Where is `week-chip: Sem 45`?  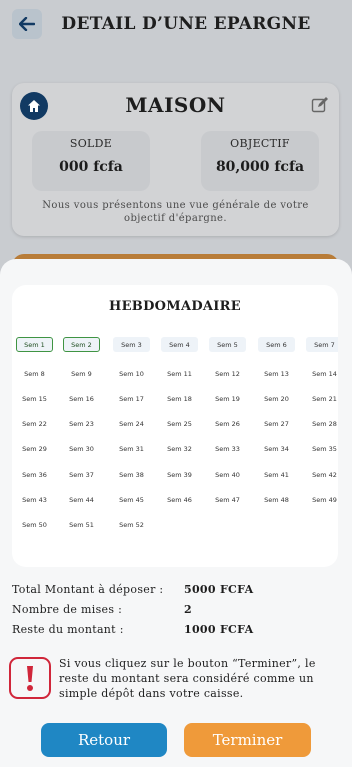
week-chip: Sem 45 is located at coordinates (131, 499).